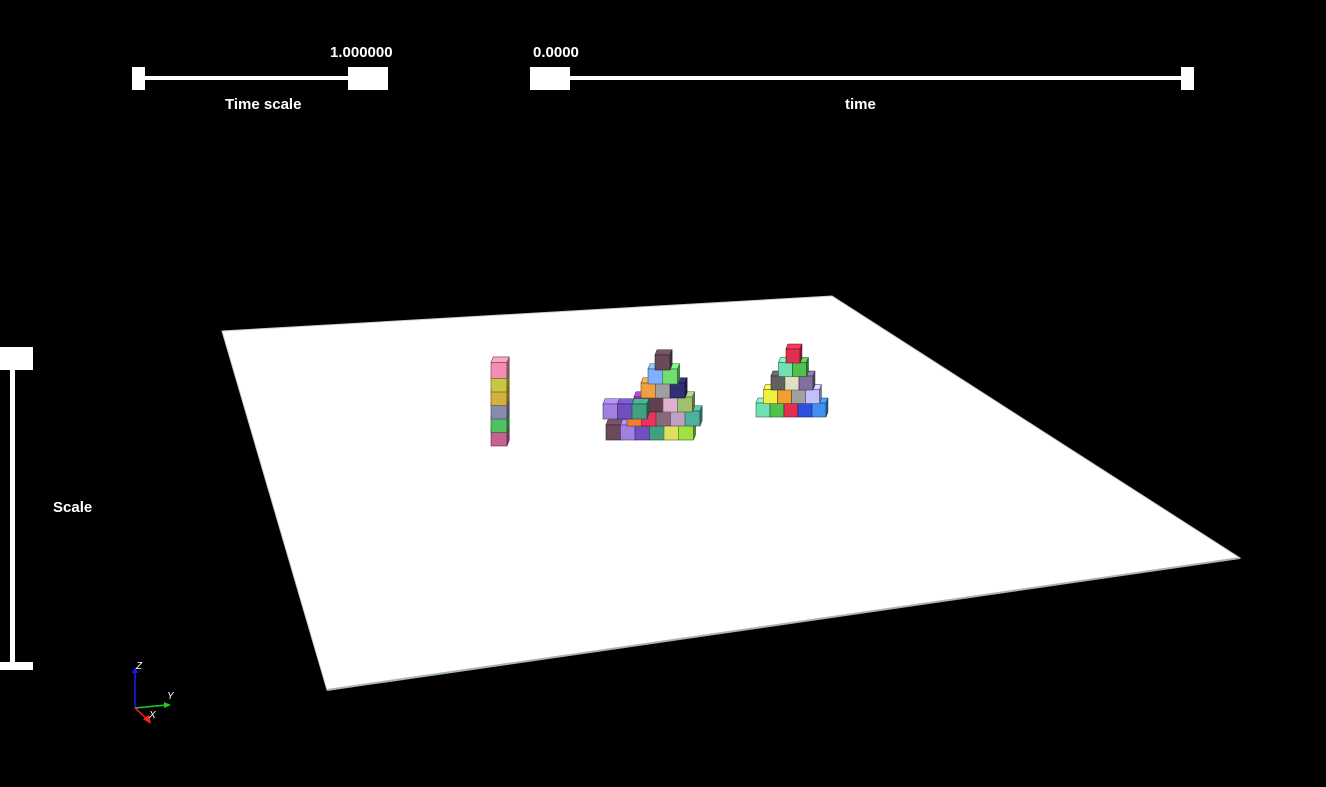  What do you see at coordinates (794, 353) in the screenshot?
I see `pyramid-right-block` at bounding box center [794, 353].